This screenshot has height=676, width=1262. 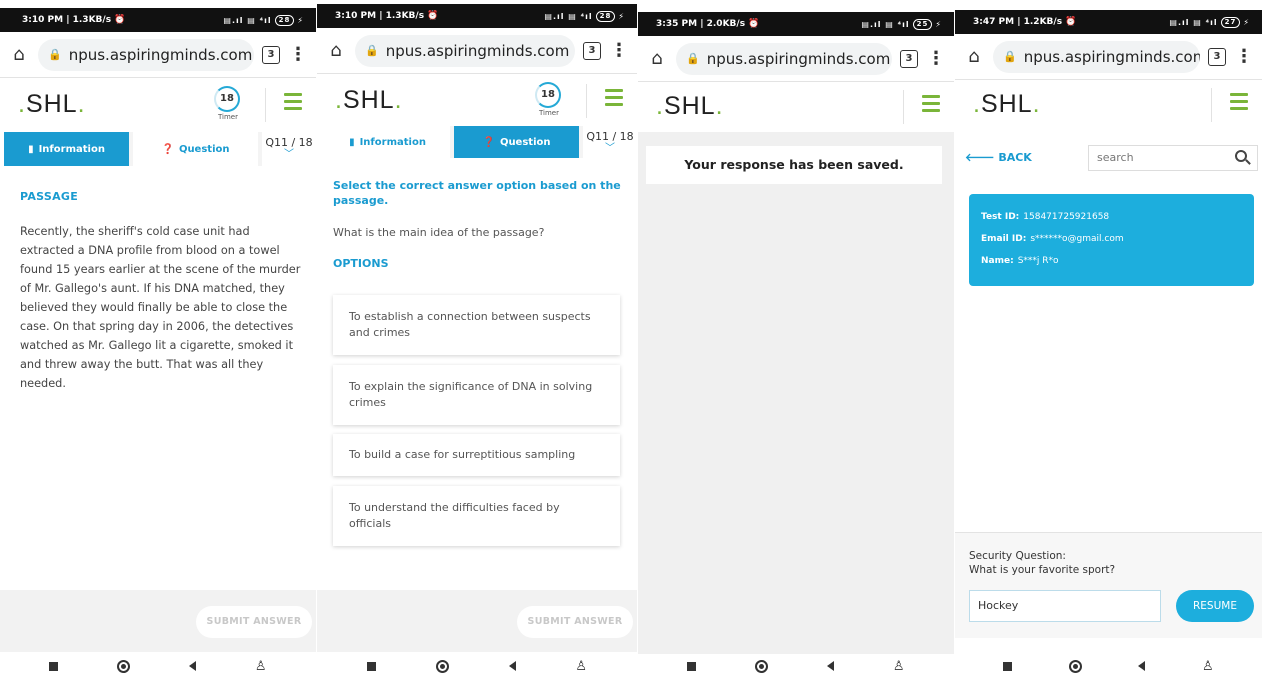 What do you see at coordinates (1173, 158) in the screenshot?
I see `search-input: search` at bounding box center [1173, 158].